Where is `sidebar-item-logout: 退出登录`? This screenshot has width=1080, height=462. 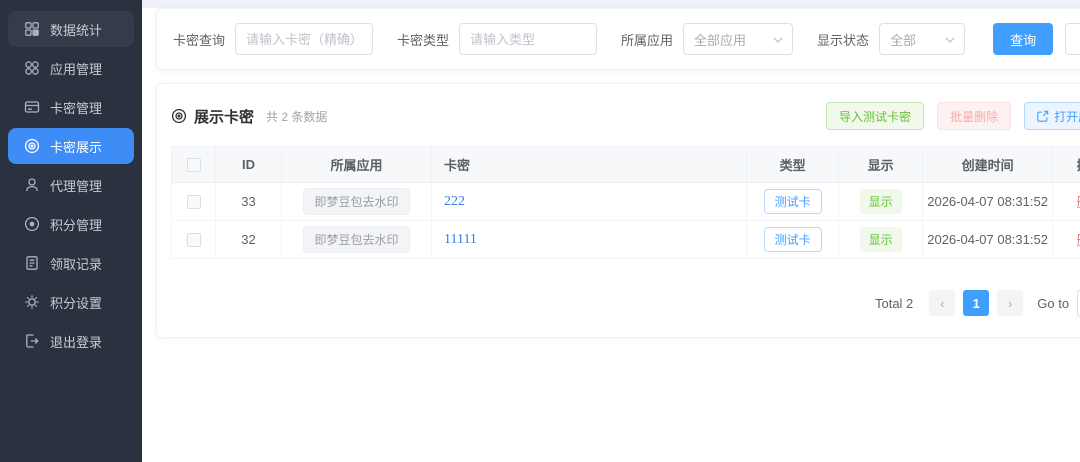 sidebar-item-logout: 退出登录 is located at coordinates (71, 341).